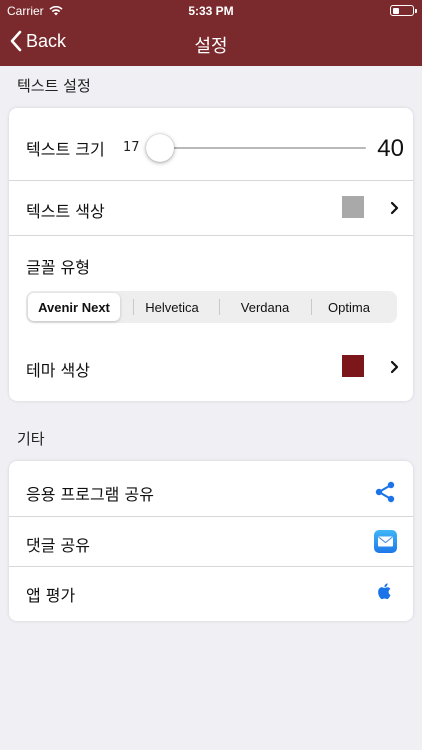 The width and height of the screenshot is (422, 750). I want to click on status-time: 5:33 PM, so click(211, 11).